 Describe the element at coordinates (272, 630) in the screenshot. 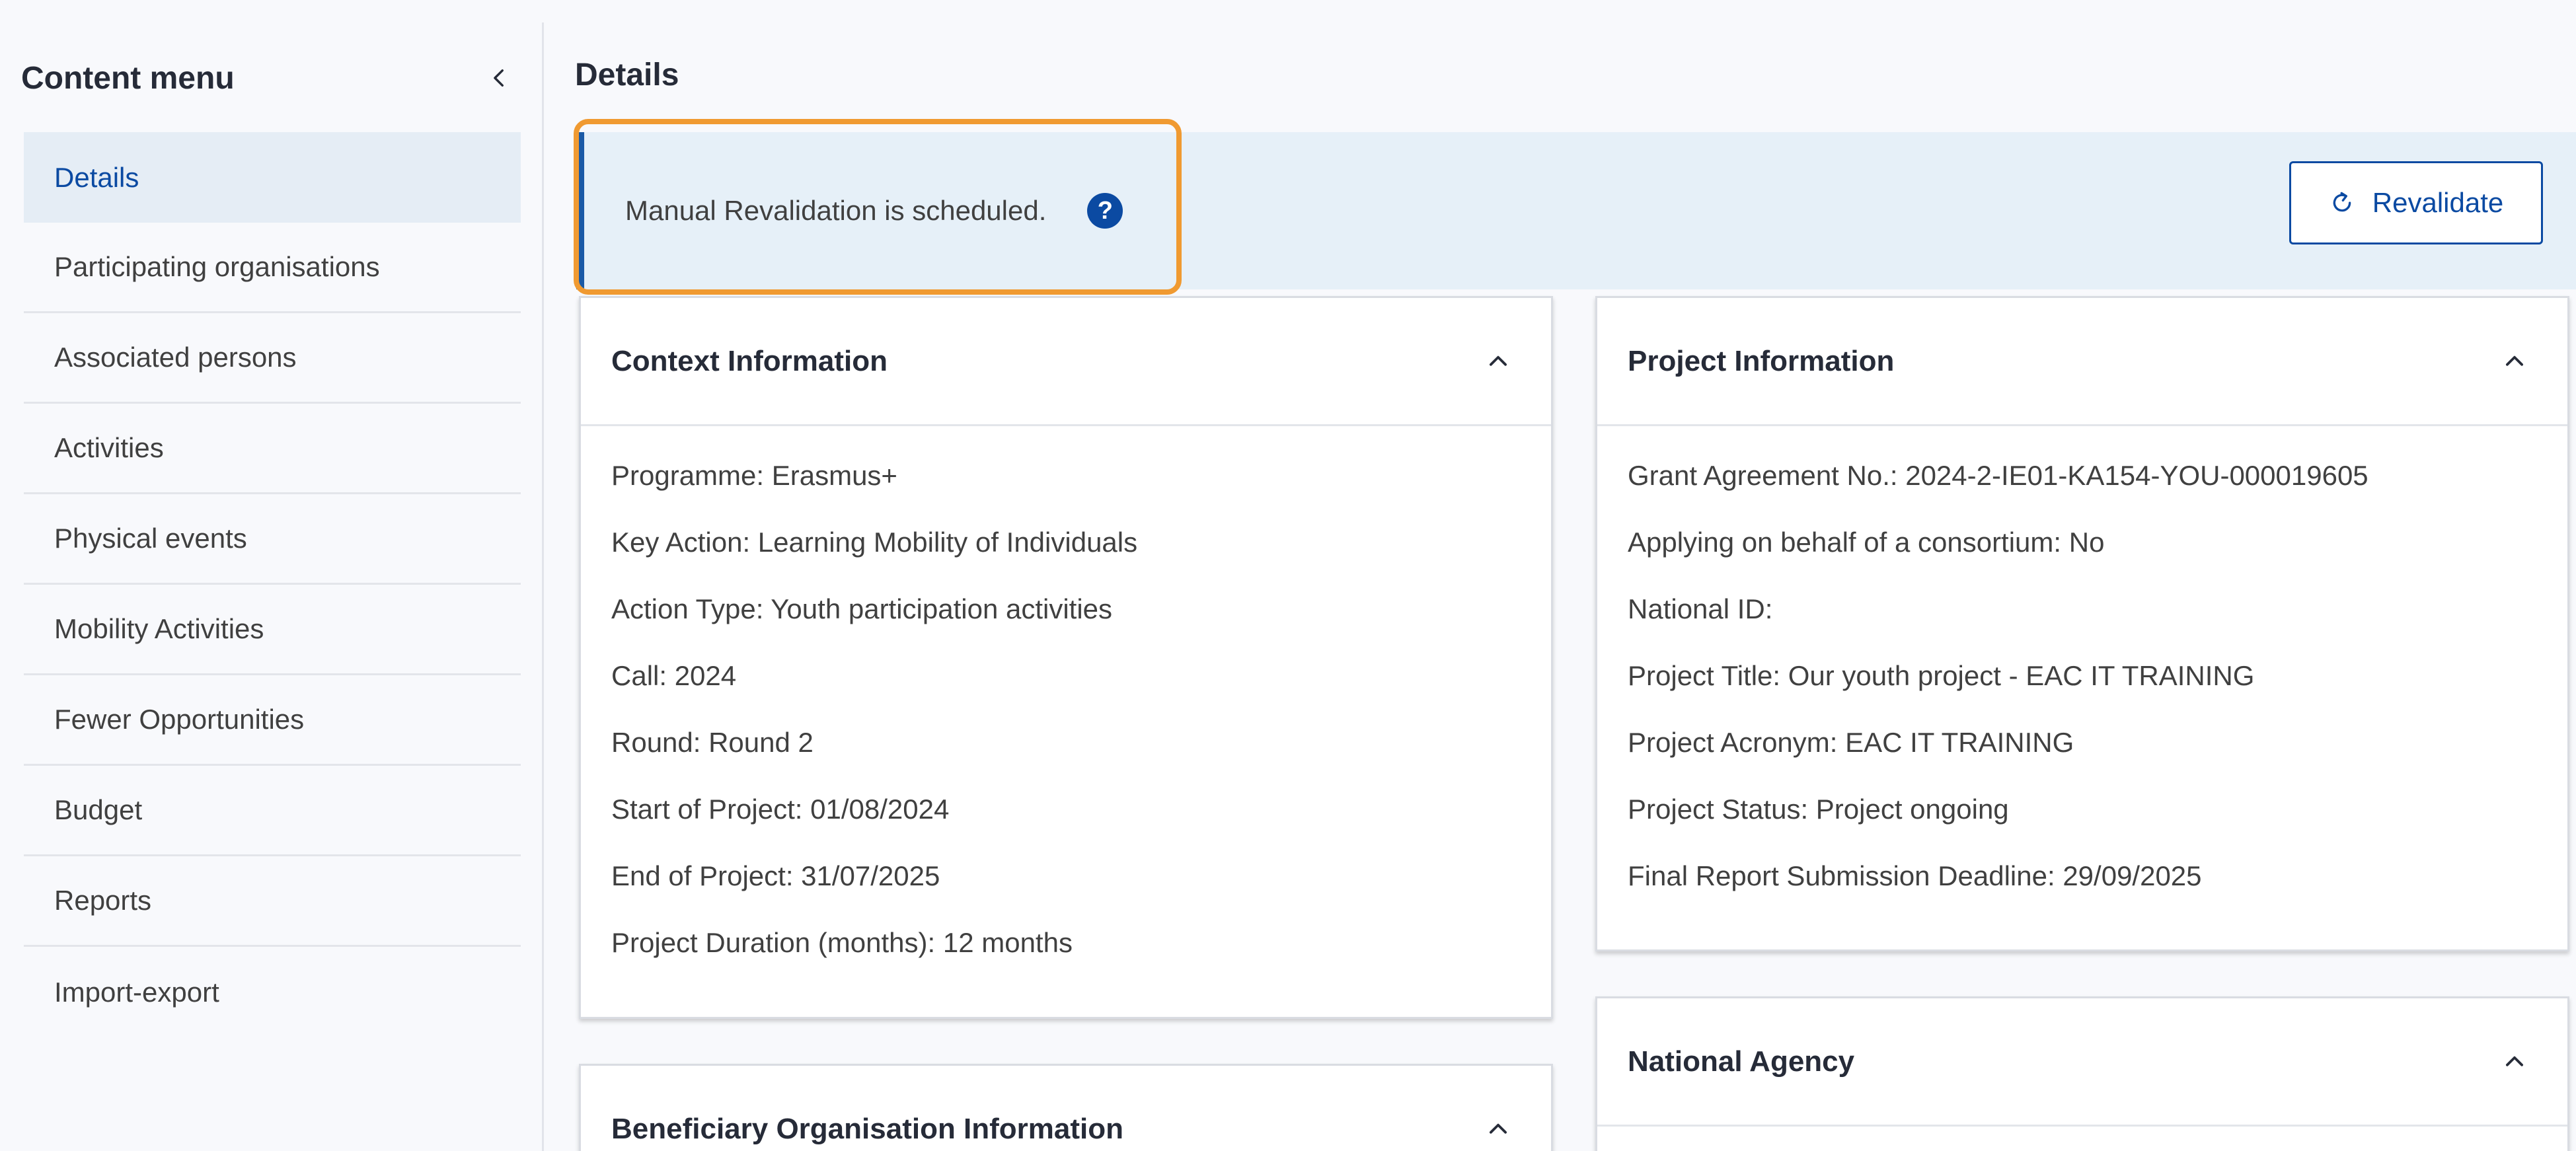

I see `sidebar-item-mobility-activities: Mobility Activities` at that location.